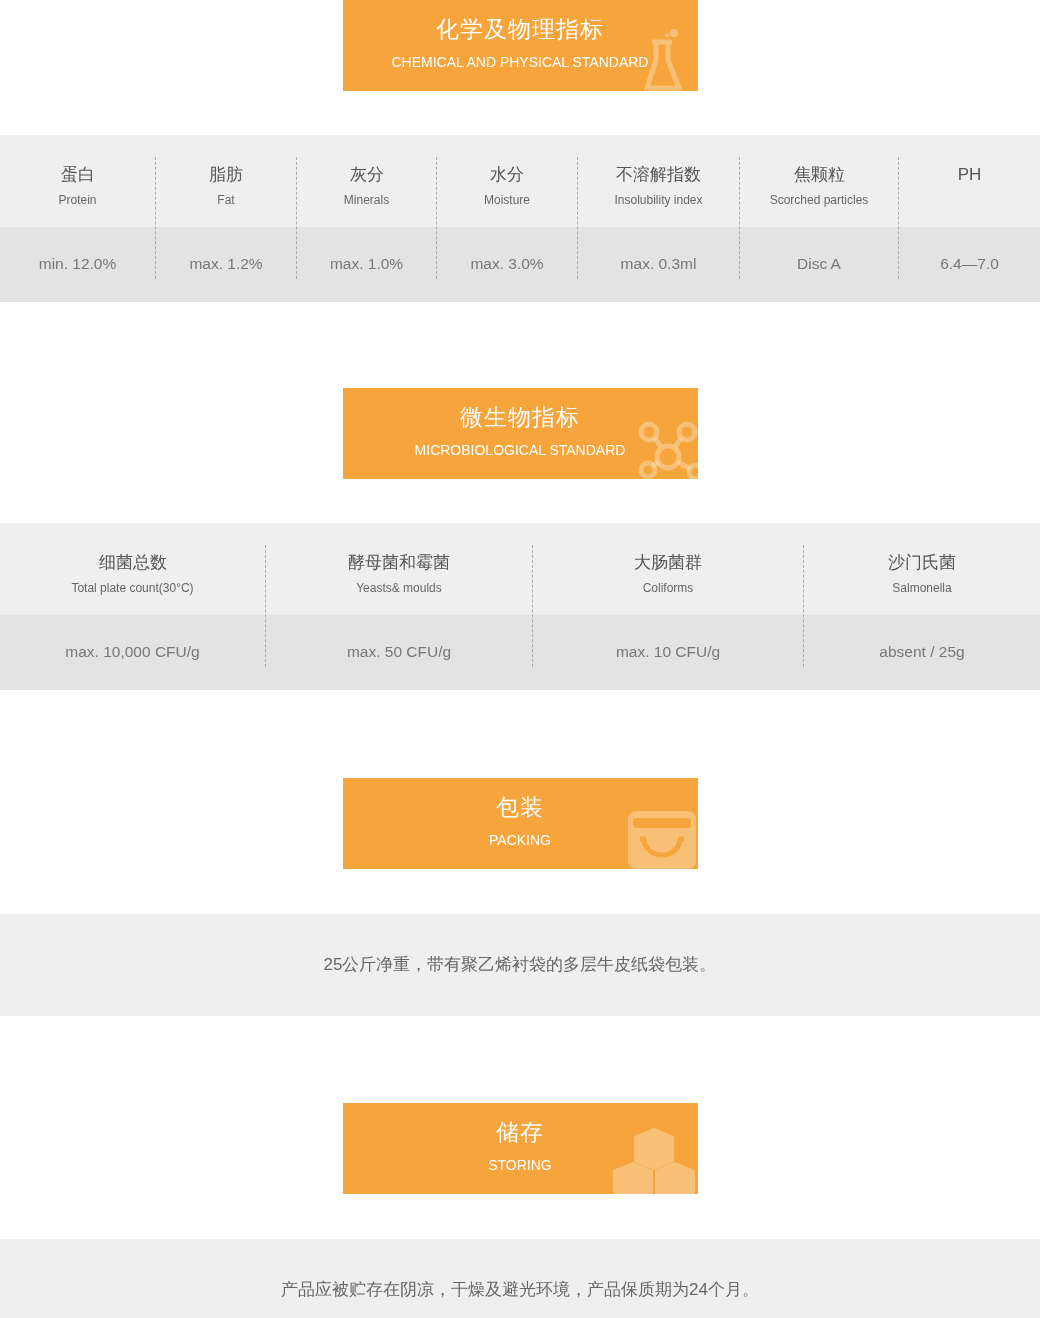  What do you see at coordinates (668, 588) in the screenshot?
I see `column-subheading: Coliforms` at bounding box center [668, 588].